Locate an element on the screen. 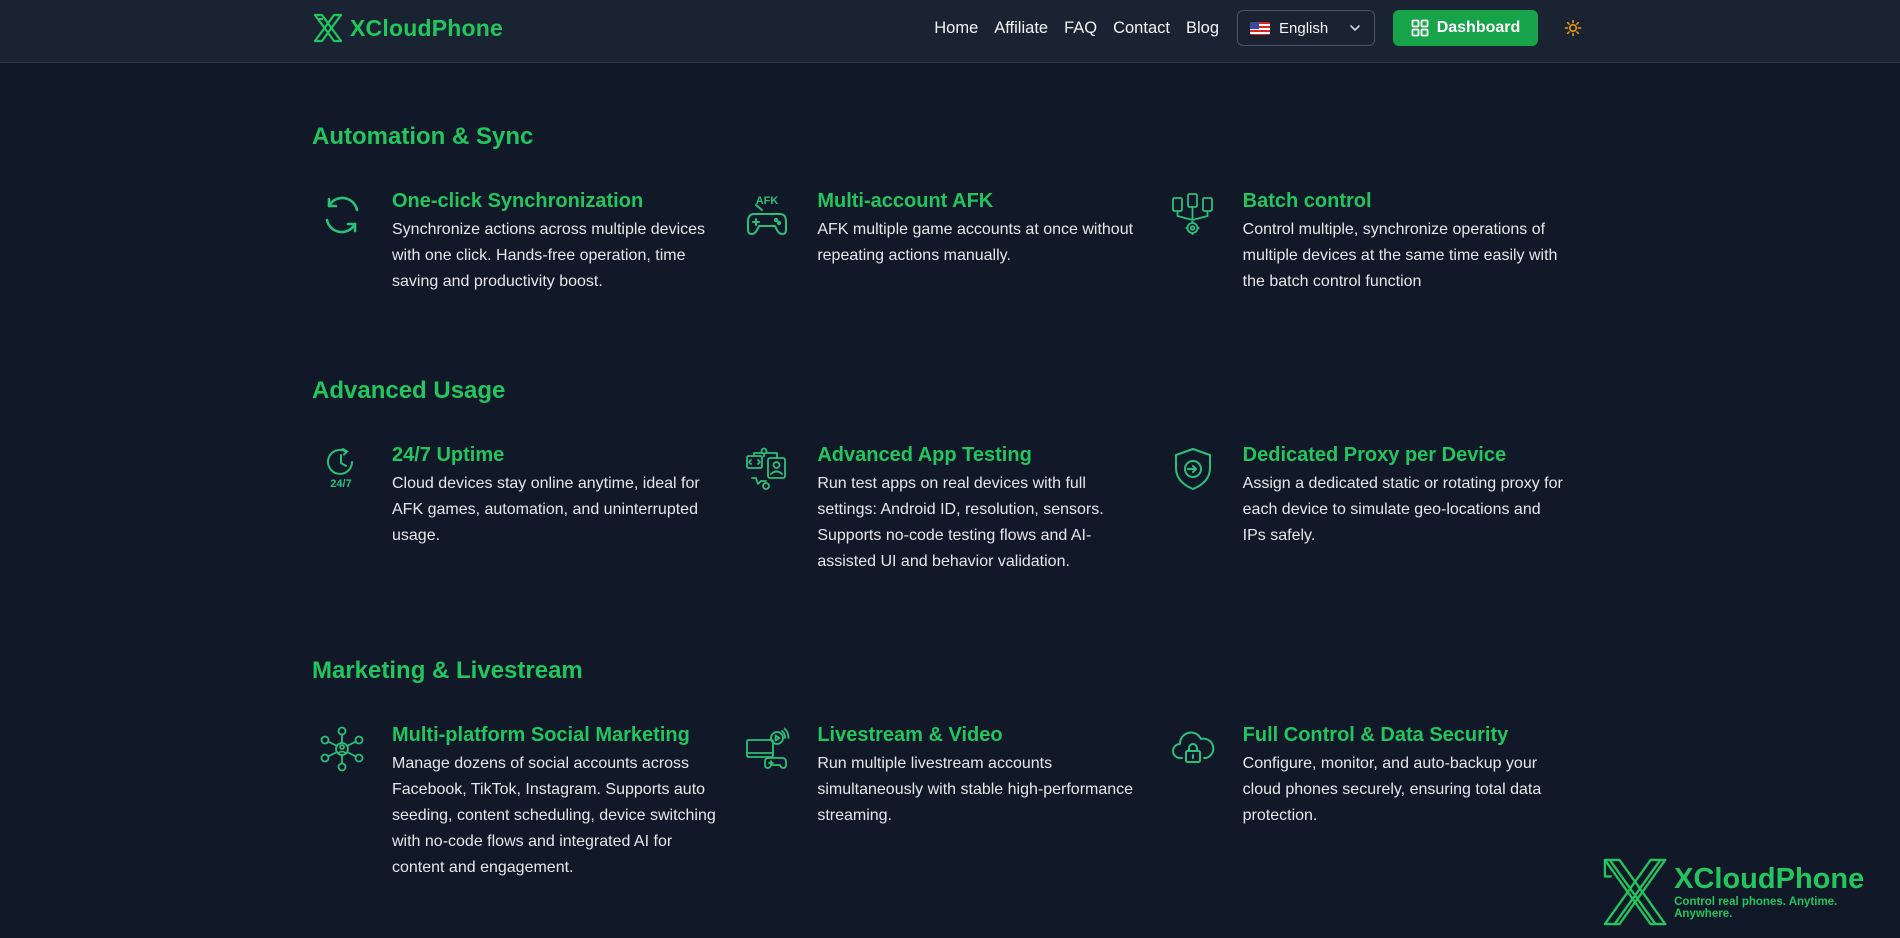 The image size is (1900, 938). theme-toggle is located at coordinates (1573, 28).